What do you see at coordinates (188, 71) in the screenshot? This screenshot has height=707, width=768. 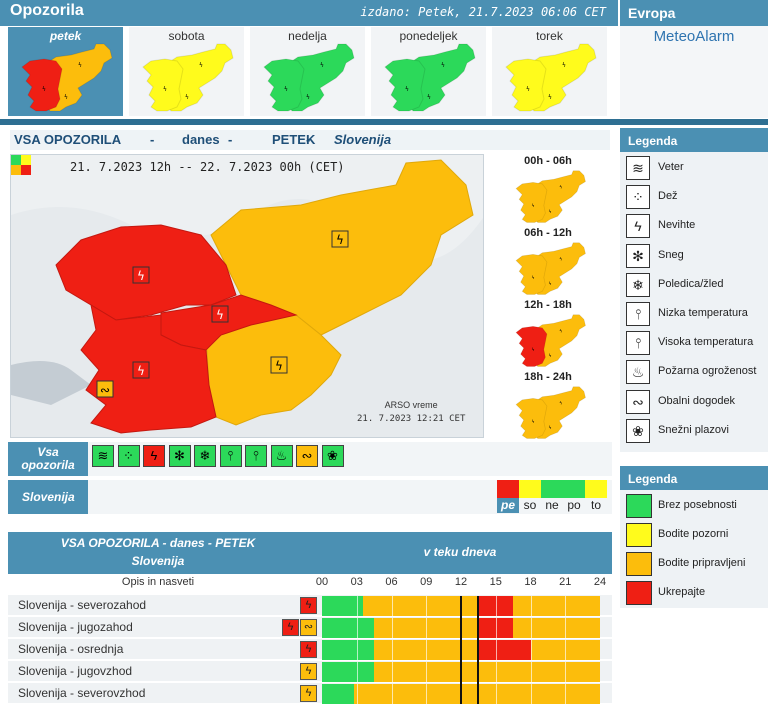 I see `day-tab-sobota: sobota ϟ ϟ ϟ` at bounding box center [188, 71].